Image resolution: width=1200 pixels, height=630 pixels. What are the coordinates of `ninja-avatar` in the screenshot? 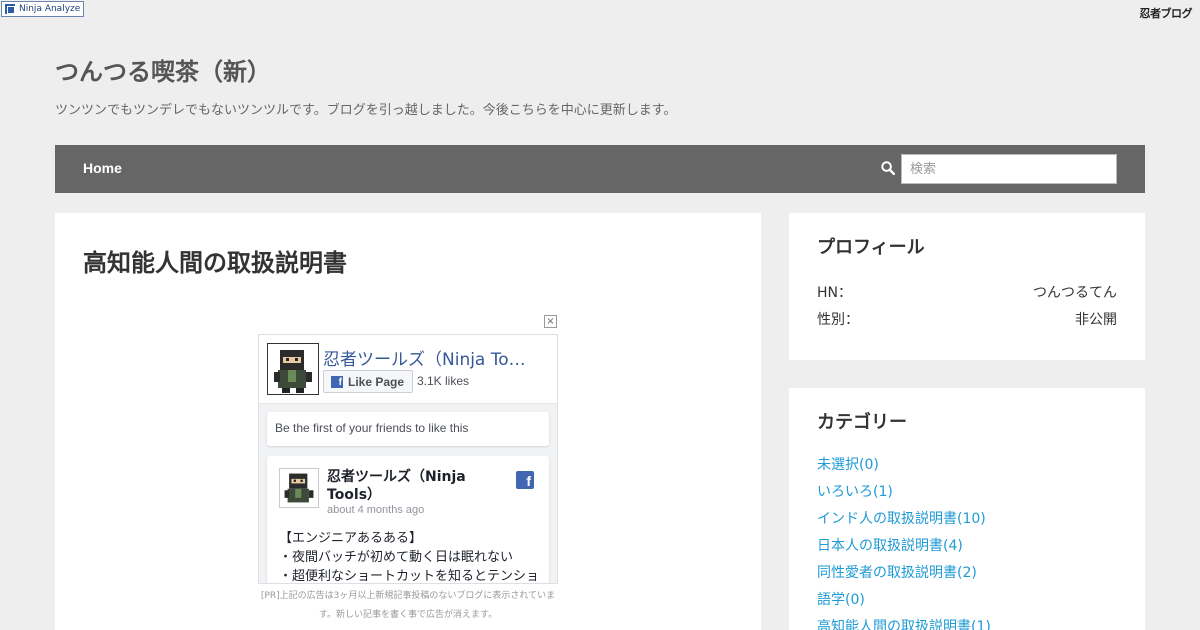 It's located at (293, 369).